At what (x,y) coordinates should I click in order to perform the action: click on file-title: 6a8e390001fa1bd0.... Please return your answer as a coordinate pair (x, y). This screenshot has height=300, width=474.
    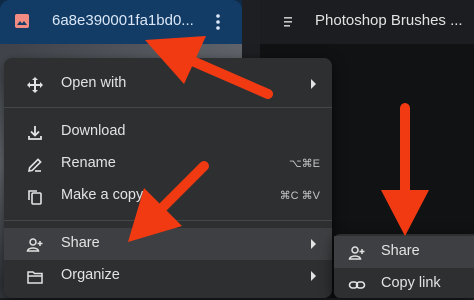
    Looking at the image, I should click on (123, 20).